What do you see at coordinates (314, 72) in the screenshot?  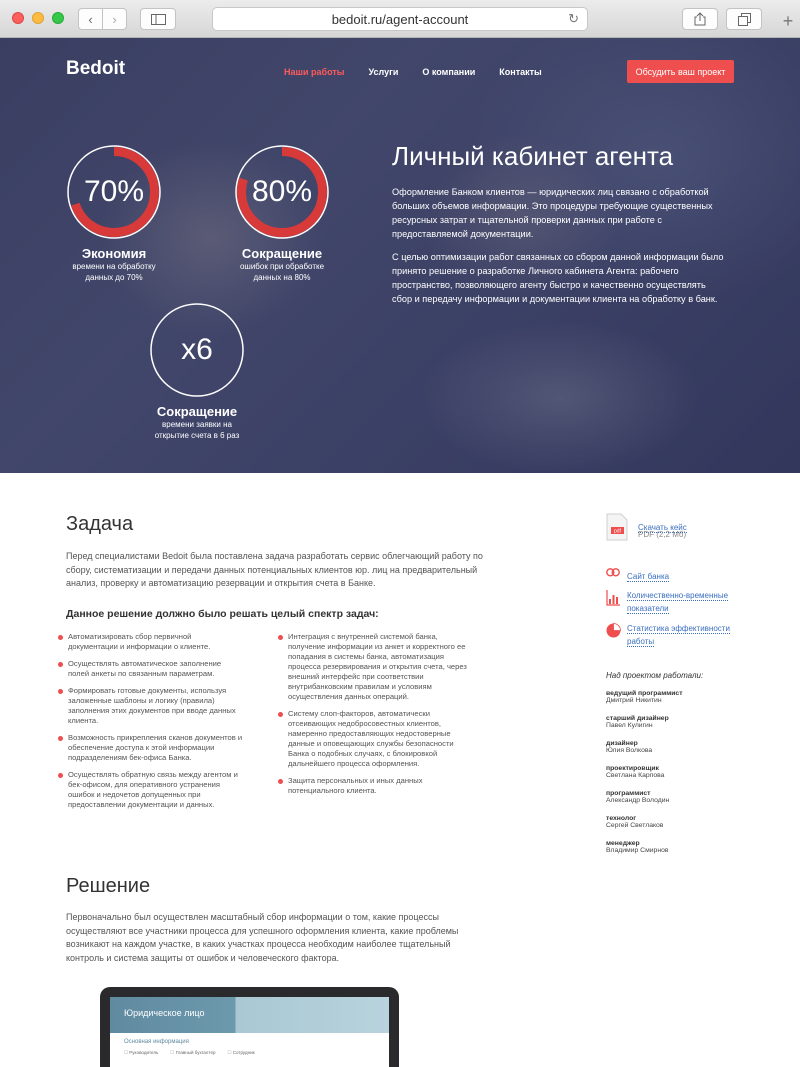 I see `nav-item-works: Наши работы` at bounding box center [314, 72].